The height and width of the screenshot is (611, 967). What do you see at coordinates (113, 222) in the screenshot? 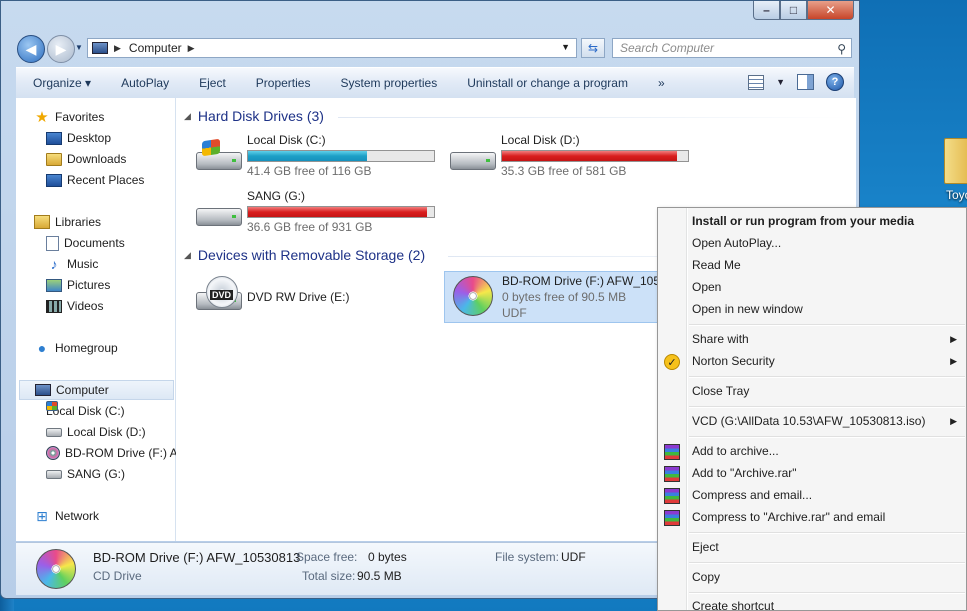
I see `nav-libraries: Libraries` at bounding box center [113, 222].